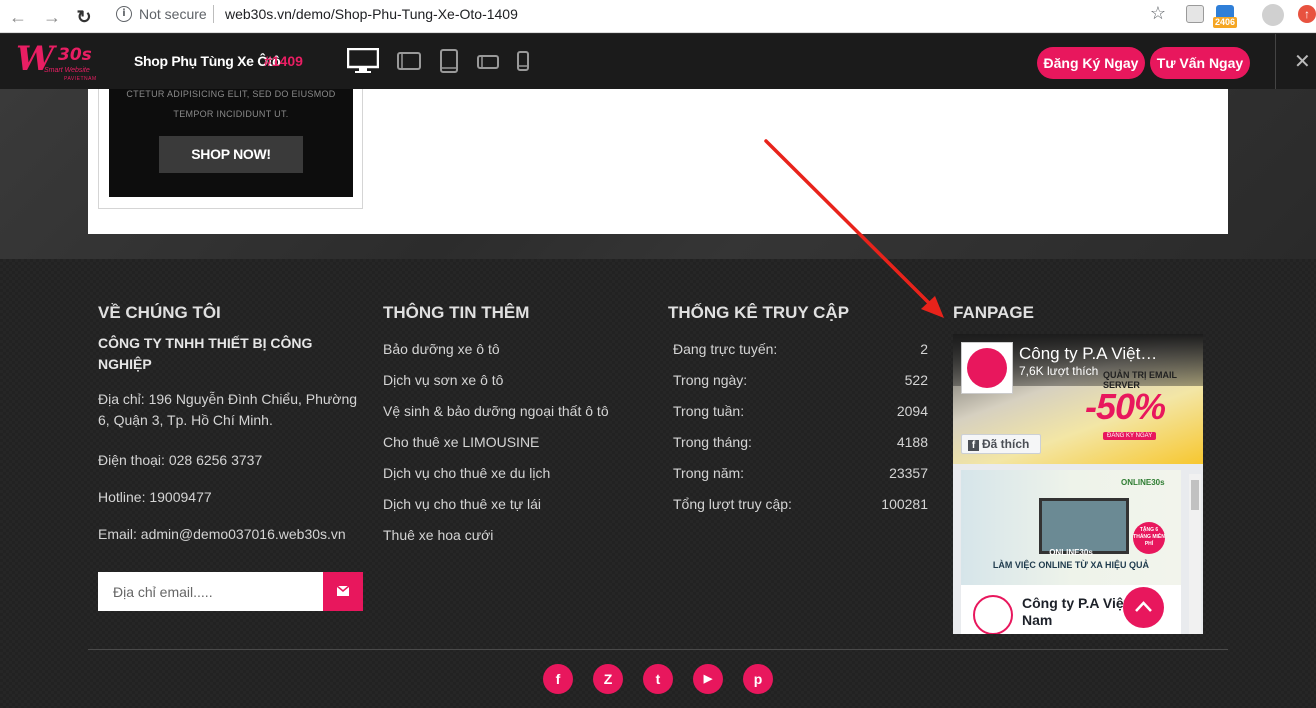  What do you see at coordinates (1195, 495) in the screenshot?
I see `scrollbar-thumb` at bounding box center [1195, 495].